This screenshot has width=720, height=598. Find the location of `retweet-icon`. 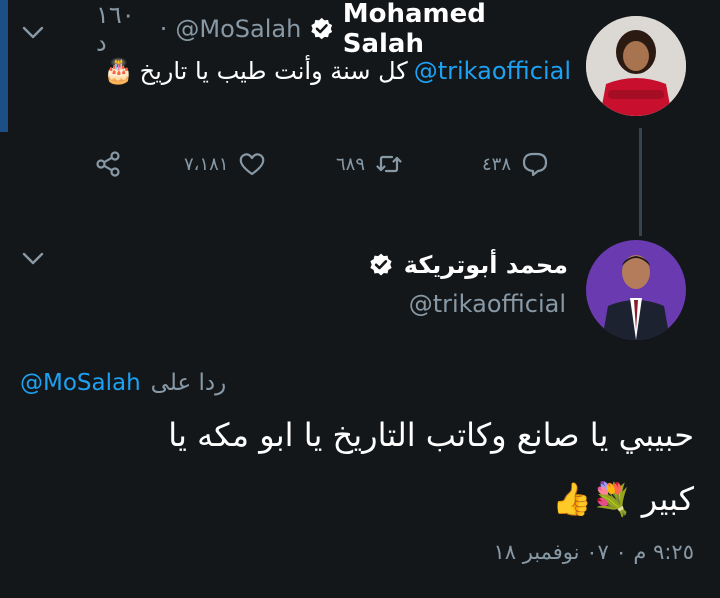

retweet-icon is located at coordinates (389, 164).